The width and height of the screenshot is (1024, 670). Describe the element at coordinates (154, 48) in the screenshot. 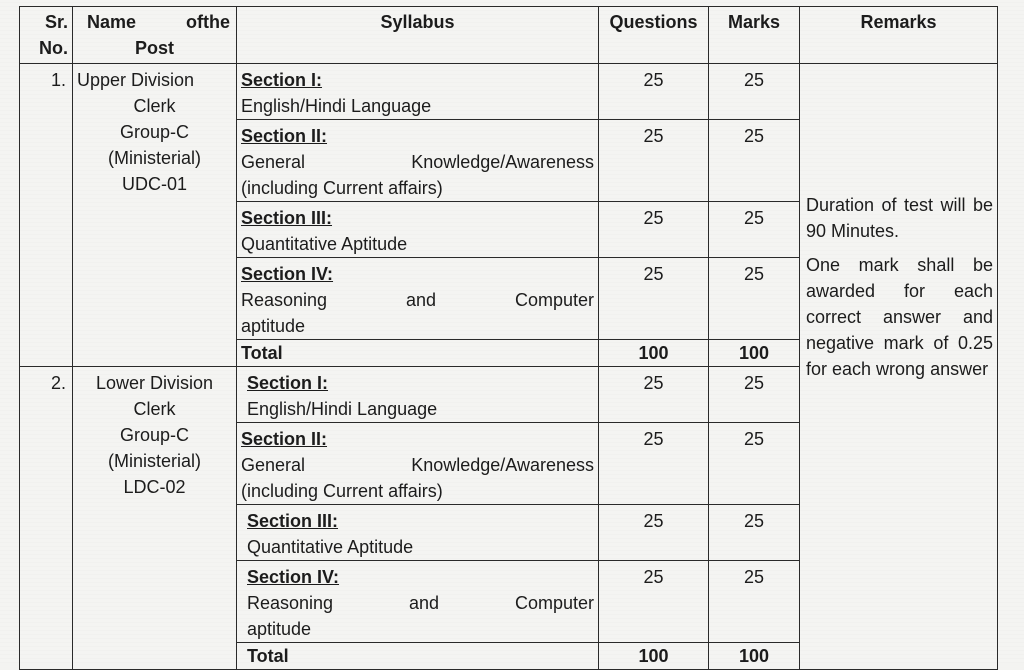

I see `header-name-line2: Post` at that location.